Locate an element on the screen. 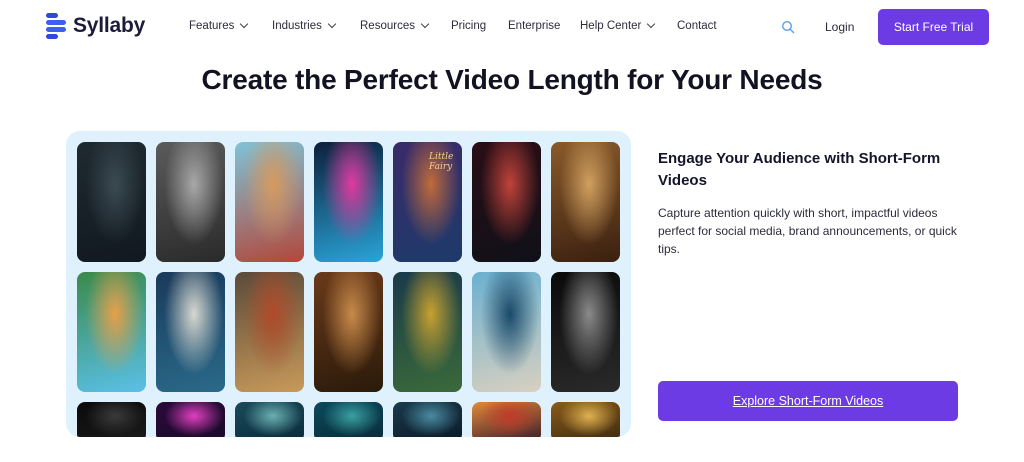 Image resolution: width=1024 pixels, height=462 pixels. street-photographer-thumbnail is located at coordinates (190, 202).